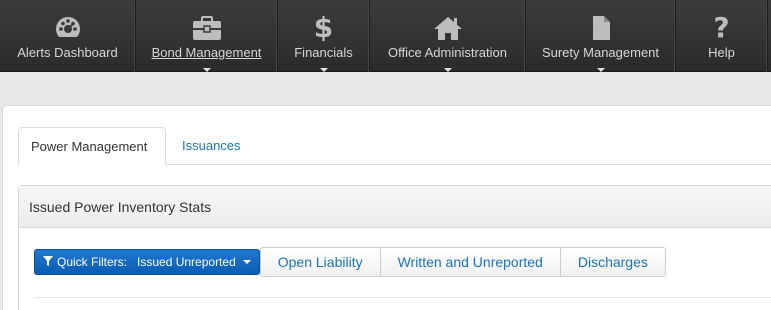 This screenshot has width=771, height=310. What do you see at coordinates (394, 146) in the screenshot?
I see `tab-bar: Power Management Issuances` at bounding box center [394, 146].